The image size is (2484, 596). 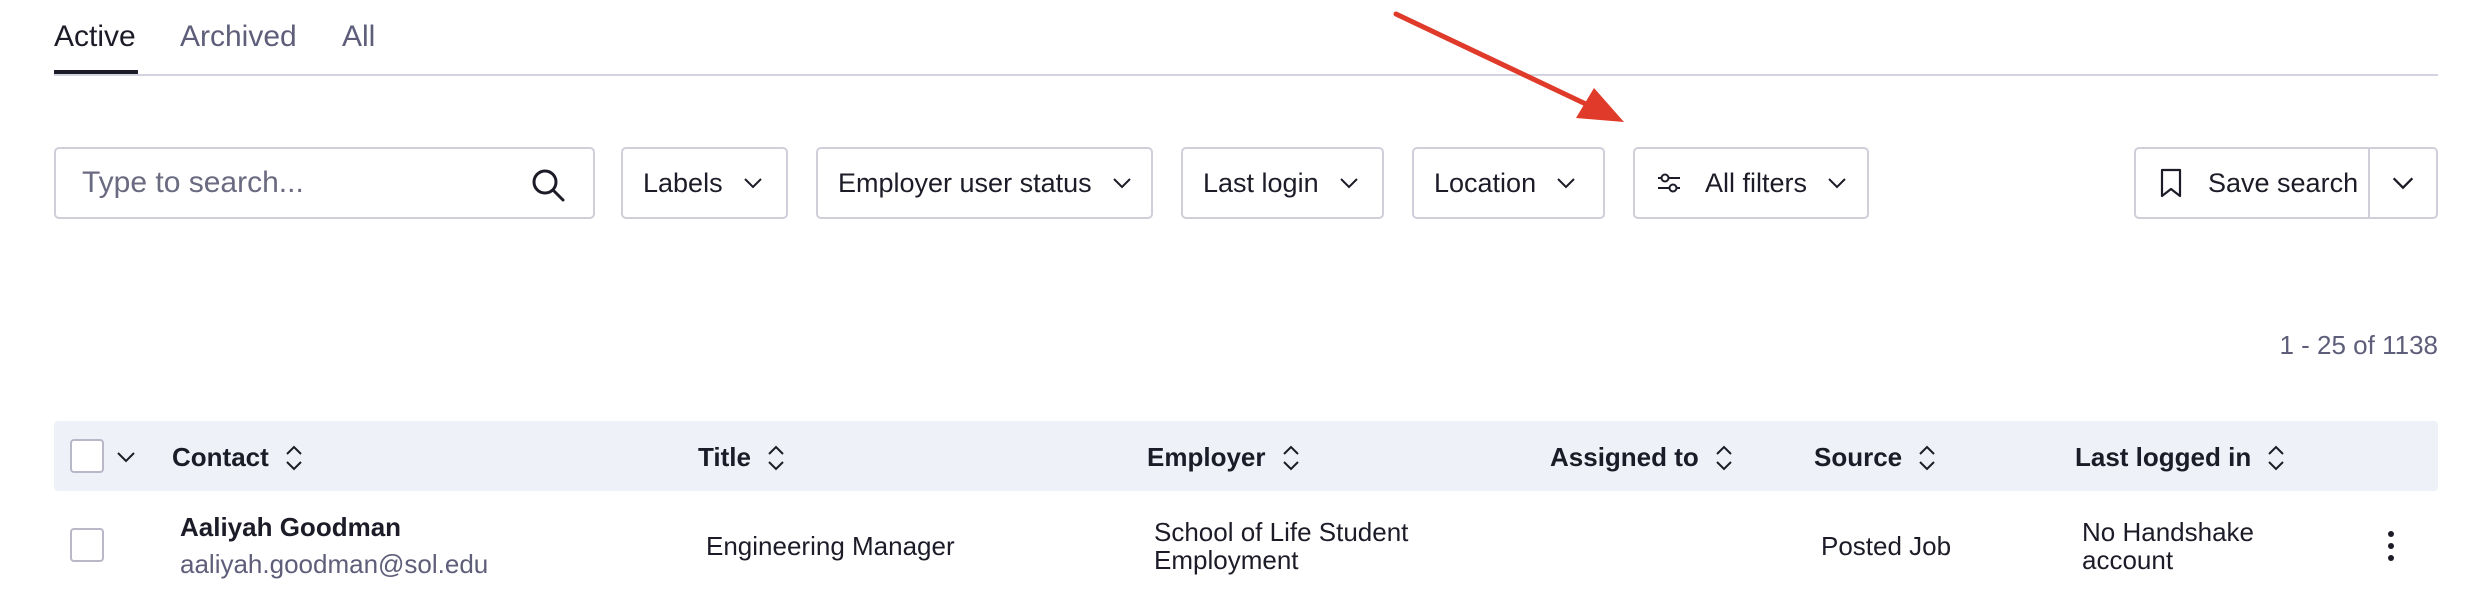 I want to click on employer-user-status-filter-button: Employer user status, so click(x=984, y=183).